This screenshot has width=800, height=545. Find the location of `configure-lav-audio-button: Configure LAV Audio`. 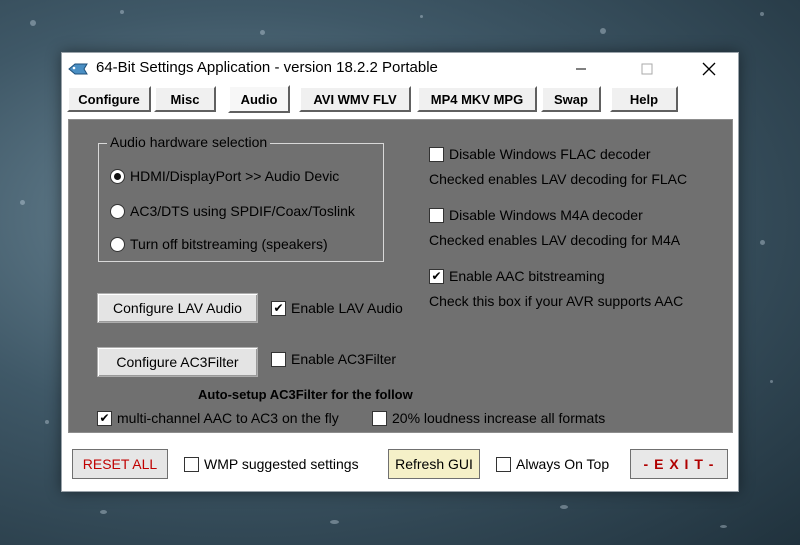

configure-lav-audio-button: Configure LAV Audio is located at coordinates (177, 308).